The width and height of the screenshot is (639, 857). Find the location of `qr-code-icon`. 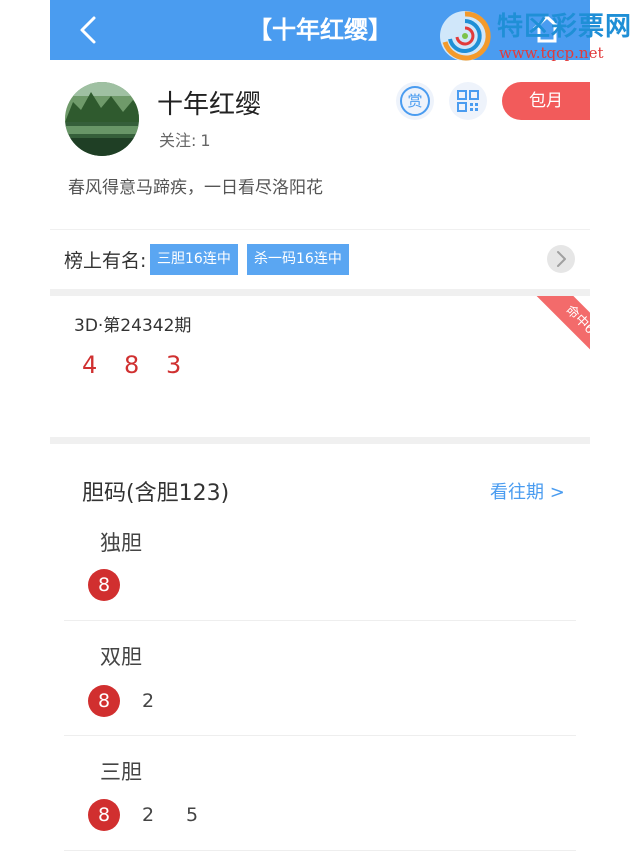

qr-code-icon is located at coordinates (468, 101).